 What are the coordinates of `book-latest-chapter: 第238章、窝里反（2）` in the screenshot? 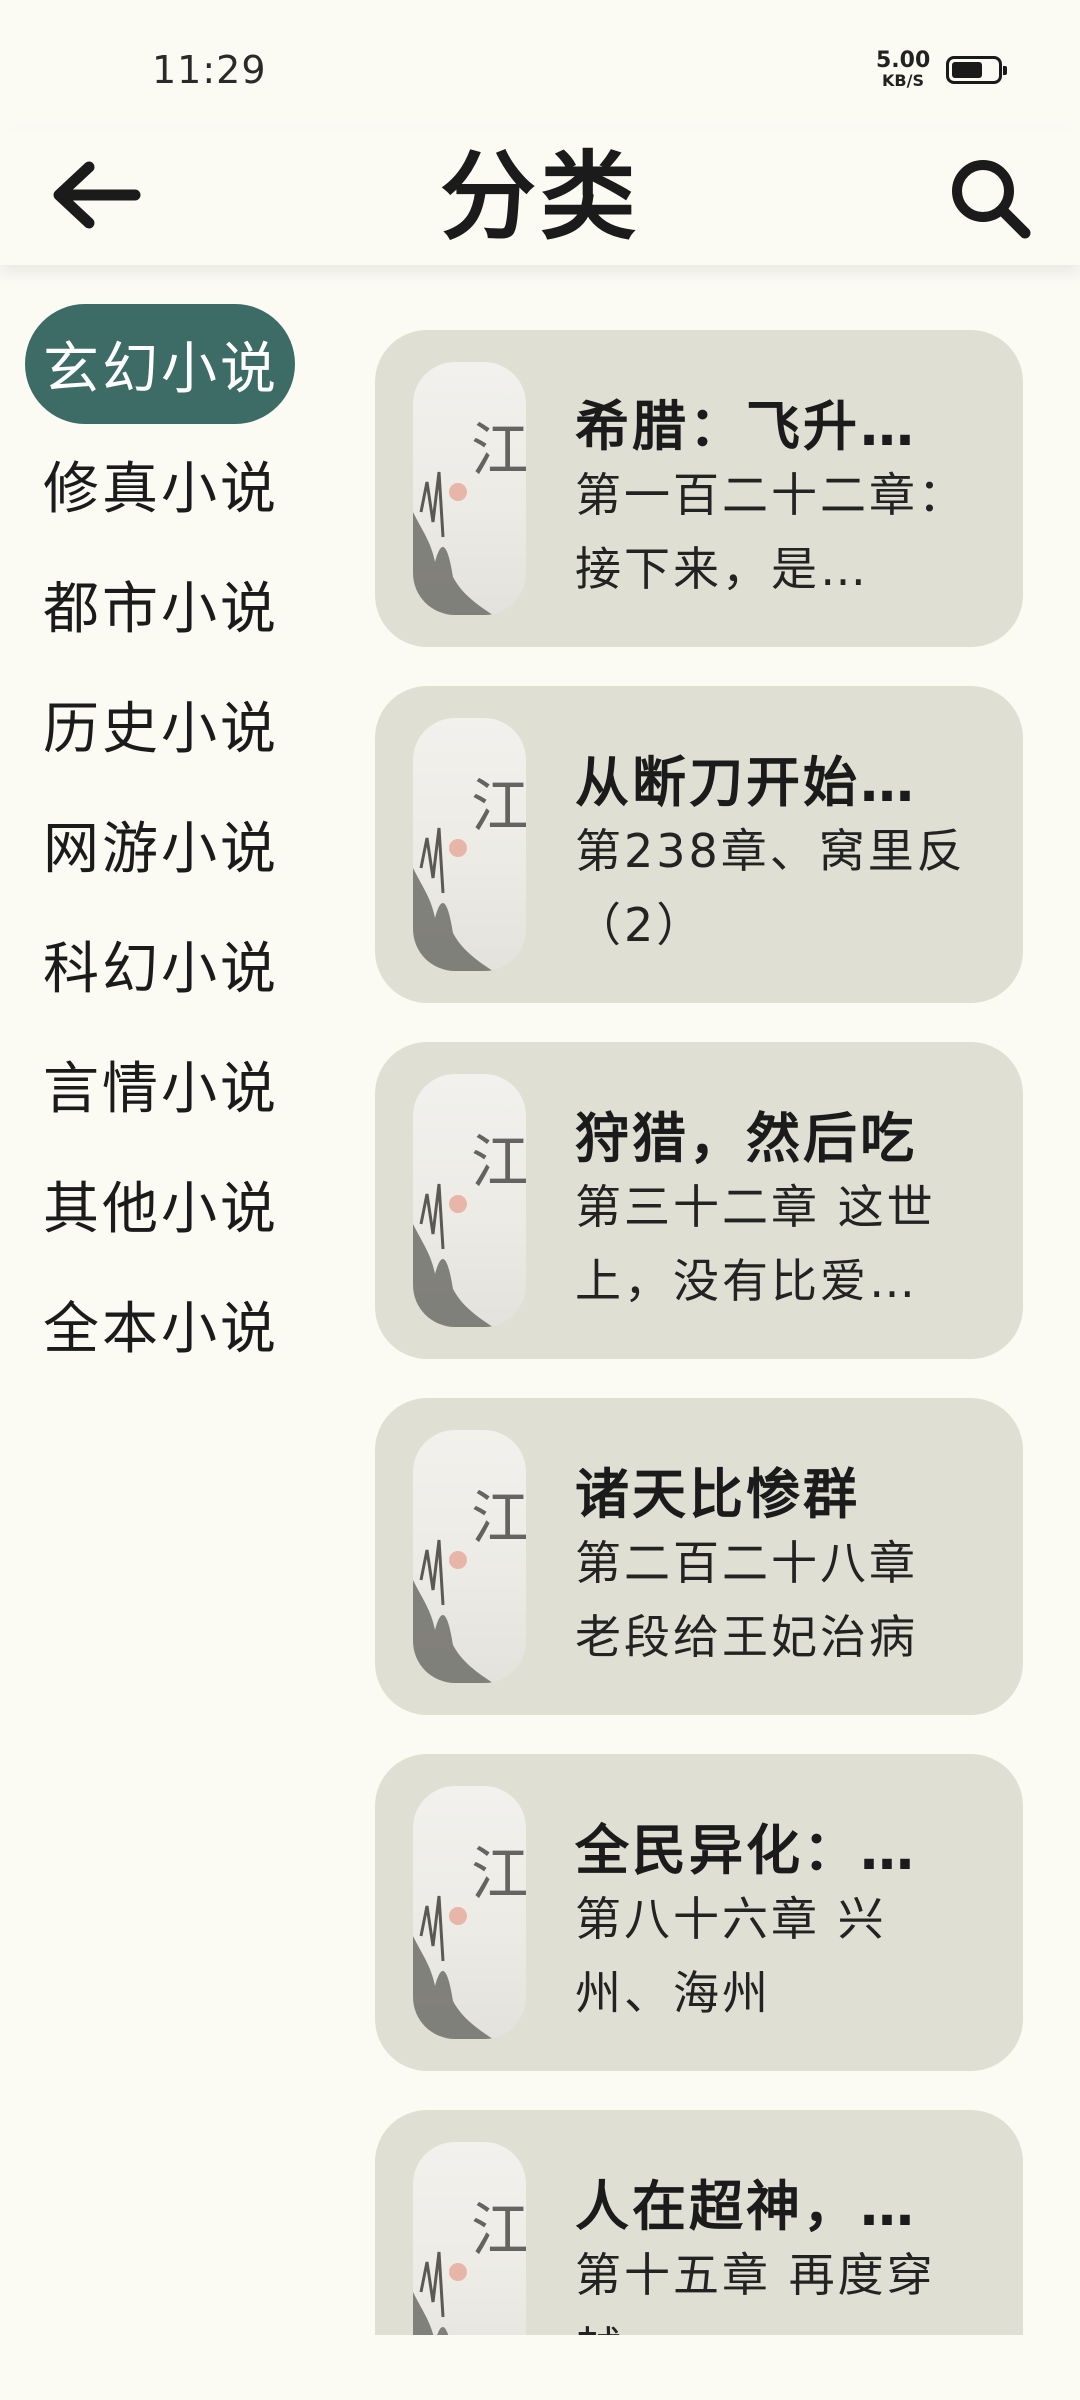 It's located at (770, 888).